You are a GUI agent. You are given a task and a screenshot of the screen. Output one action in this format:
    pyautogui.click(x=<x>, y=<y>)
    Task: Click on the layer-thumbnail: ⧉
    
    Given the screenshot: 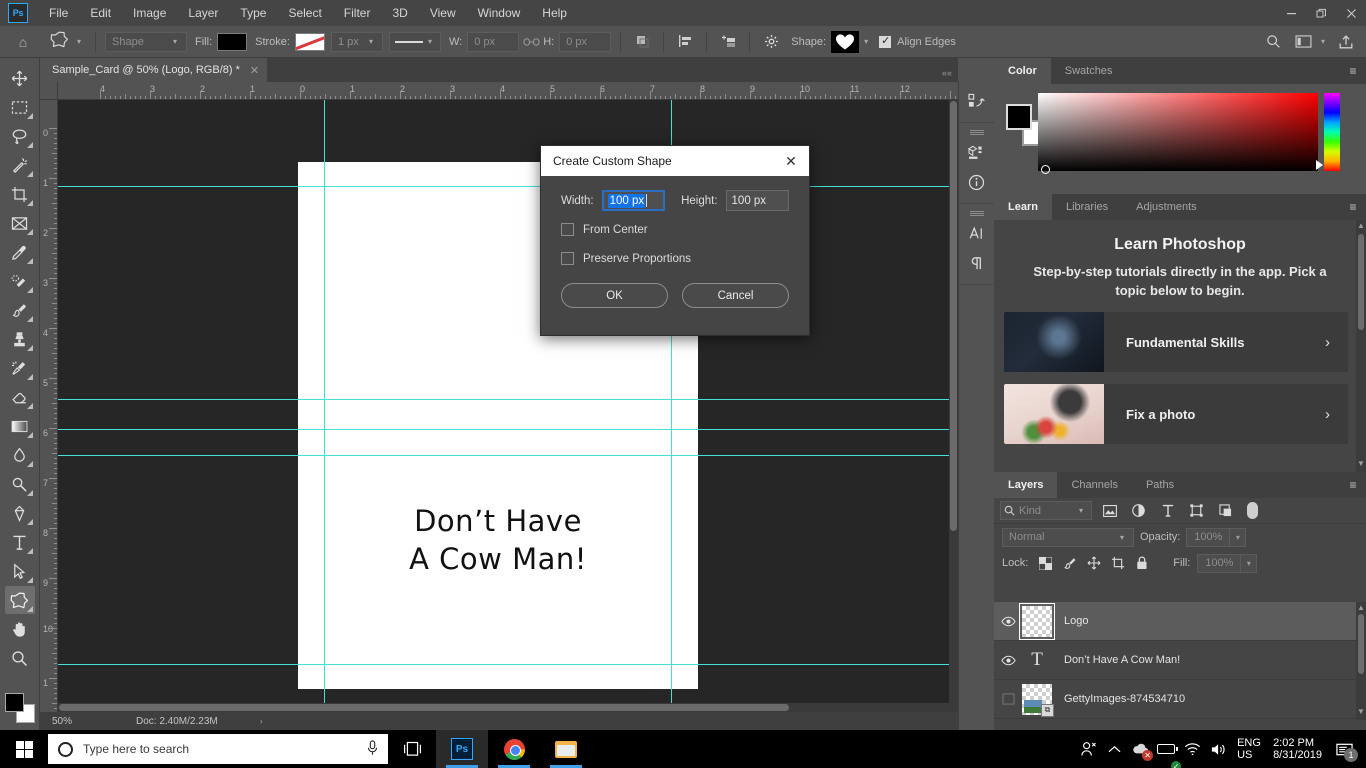 What is the action you would take?
    pyautogui.click(x=1038, y=700)
    